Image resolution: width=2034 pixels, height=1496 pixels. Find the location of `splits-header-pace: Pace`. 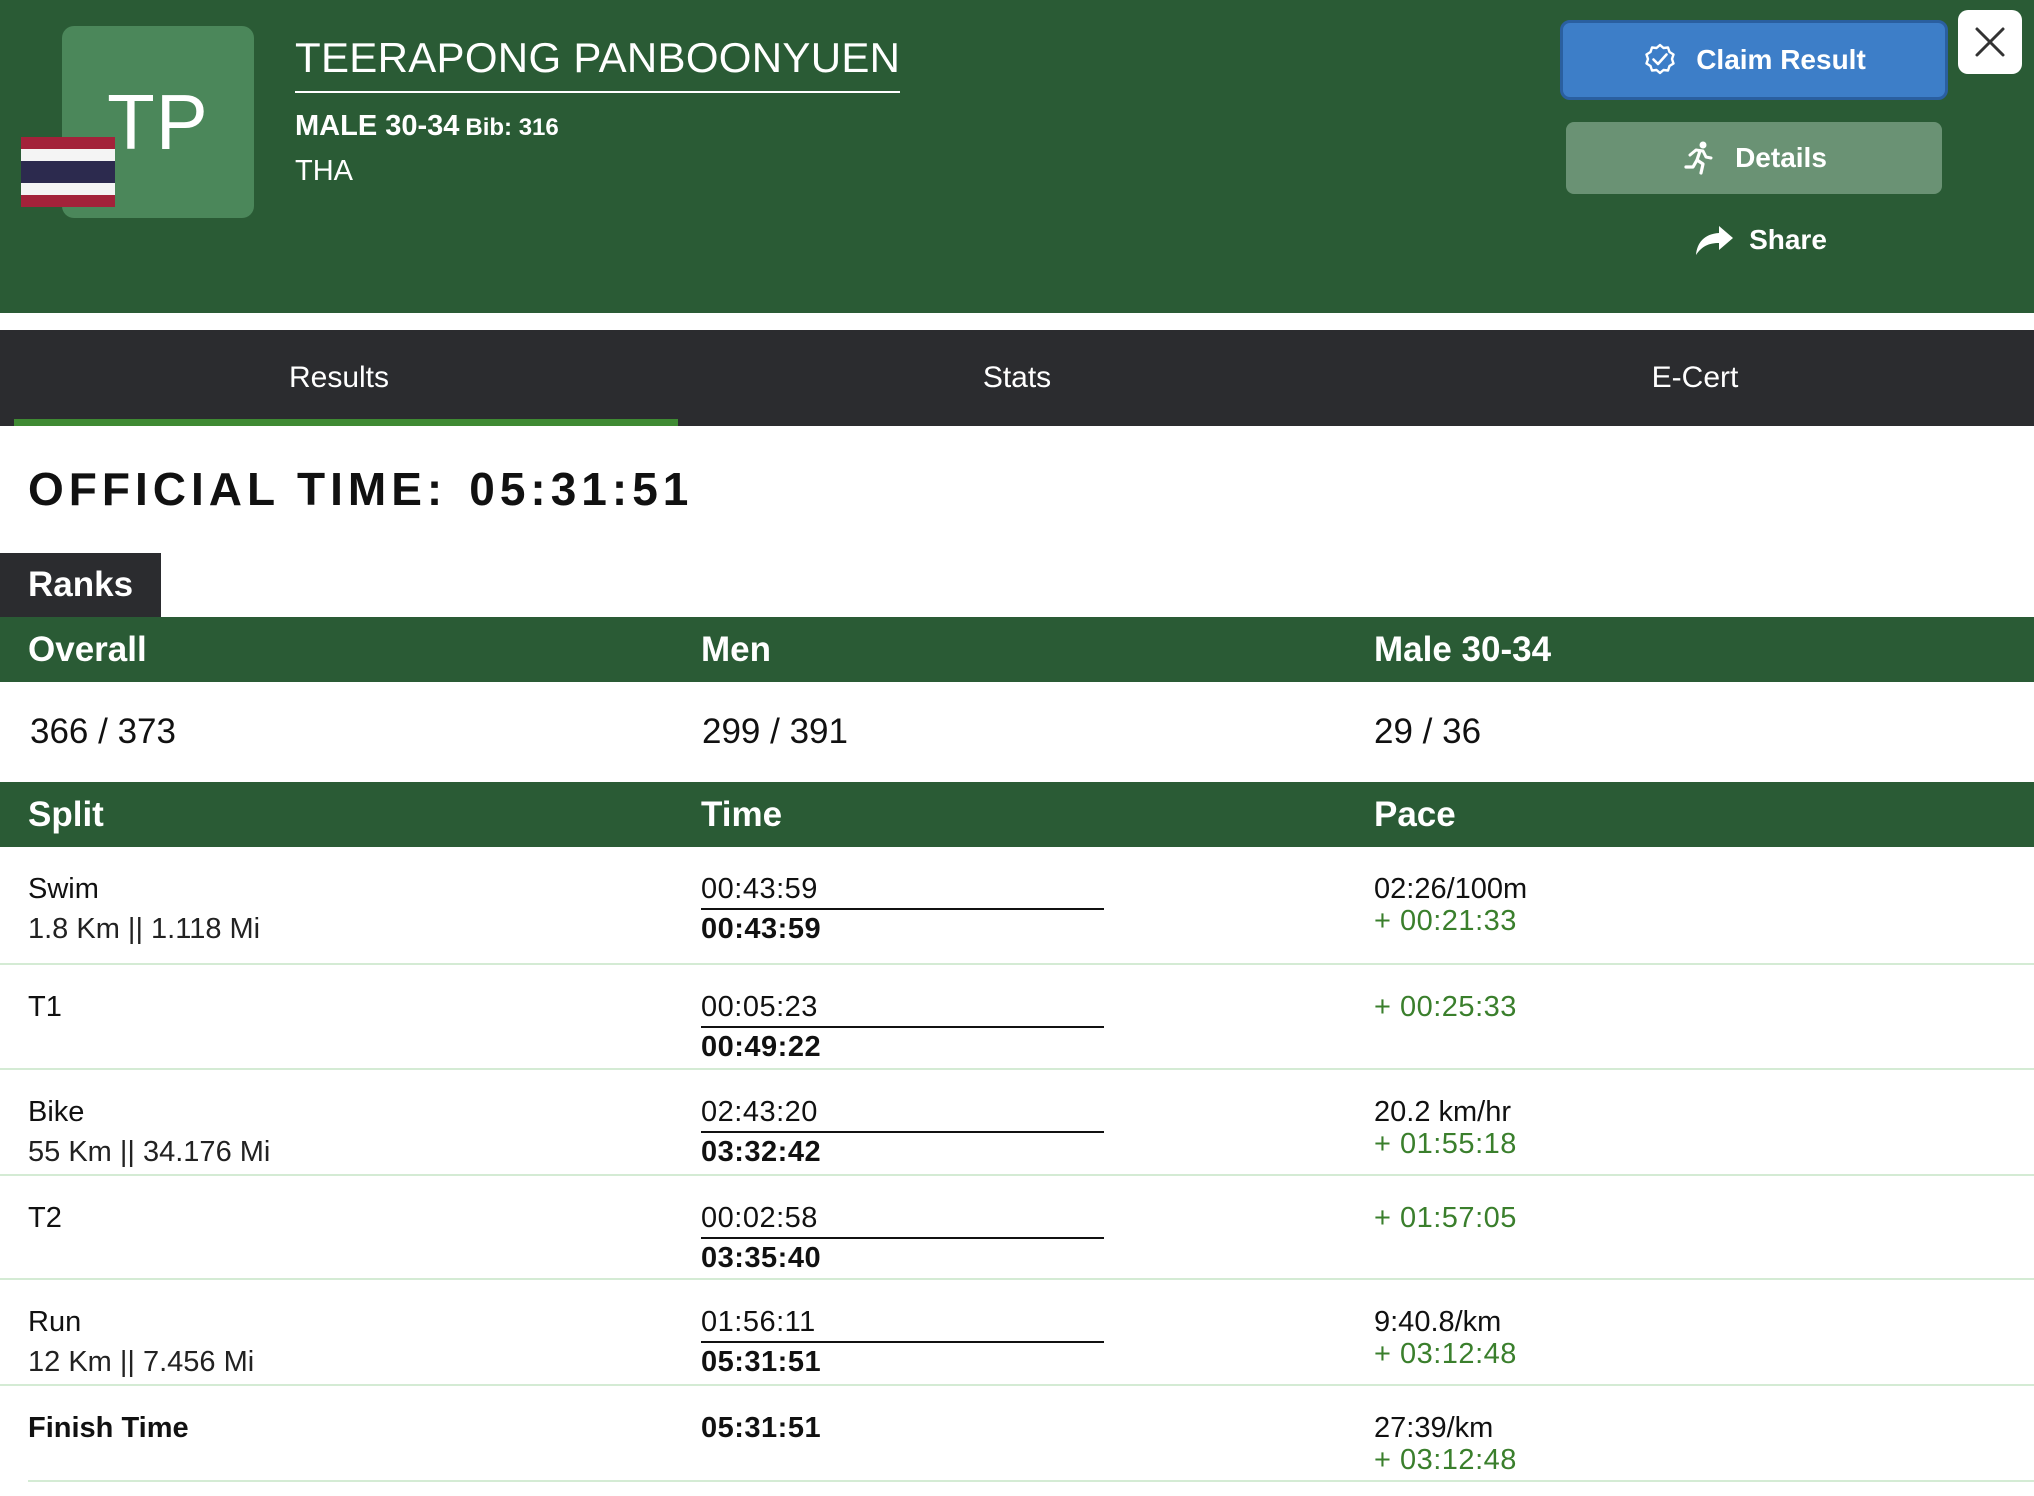

splits-header-pace: Pace is located at coordinates (1415, 814).